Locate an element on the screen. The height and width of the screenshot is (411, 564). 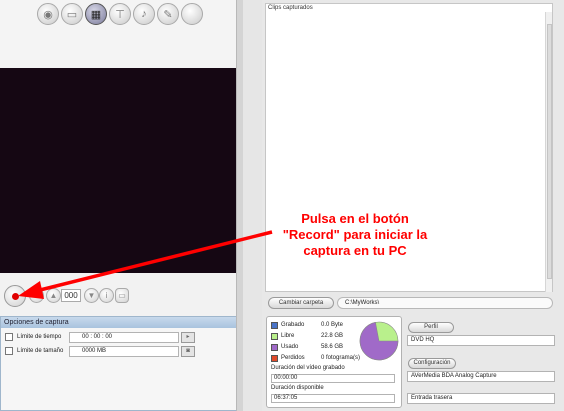
size-limit-checkbox is located at coordinates (9, 351).